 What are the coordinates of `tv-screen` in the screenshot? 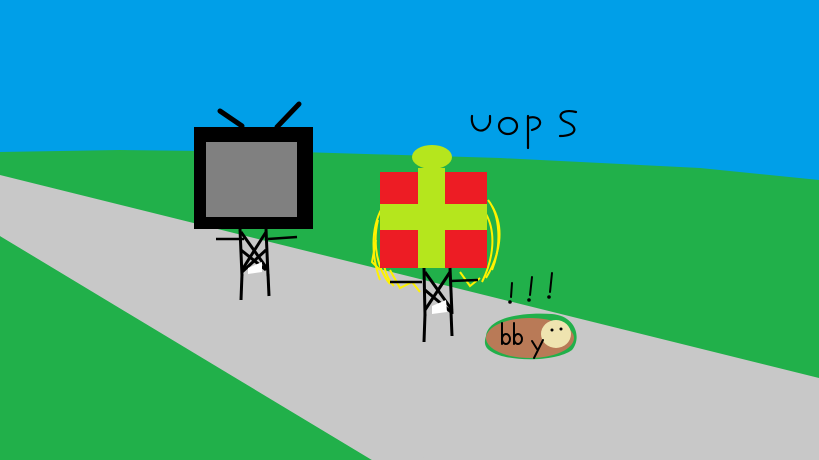 It's located at (251, 179).